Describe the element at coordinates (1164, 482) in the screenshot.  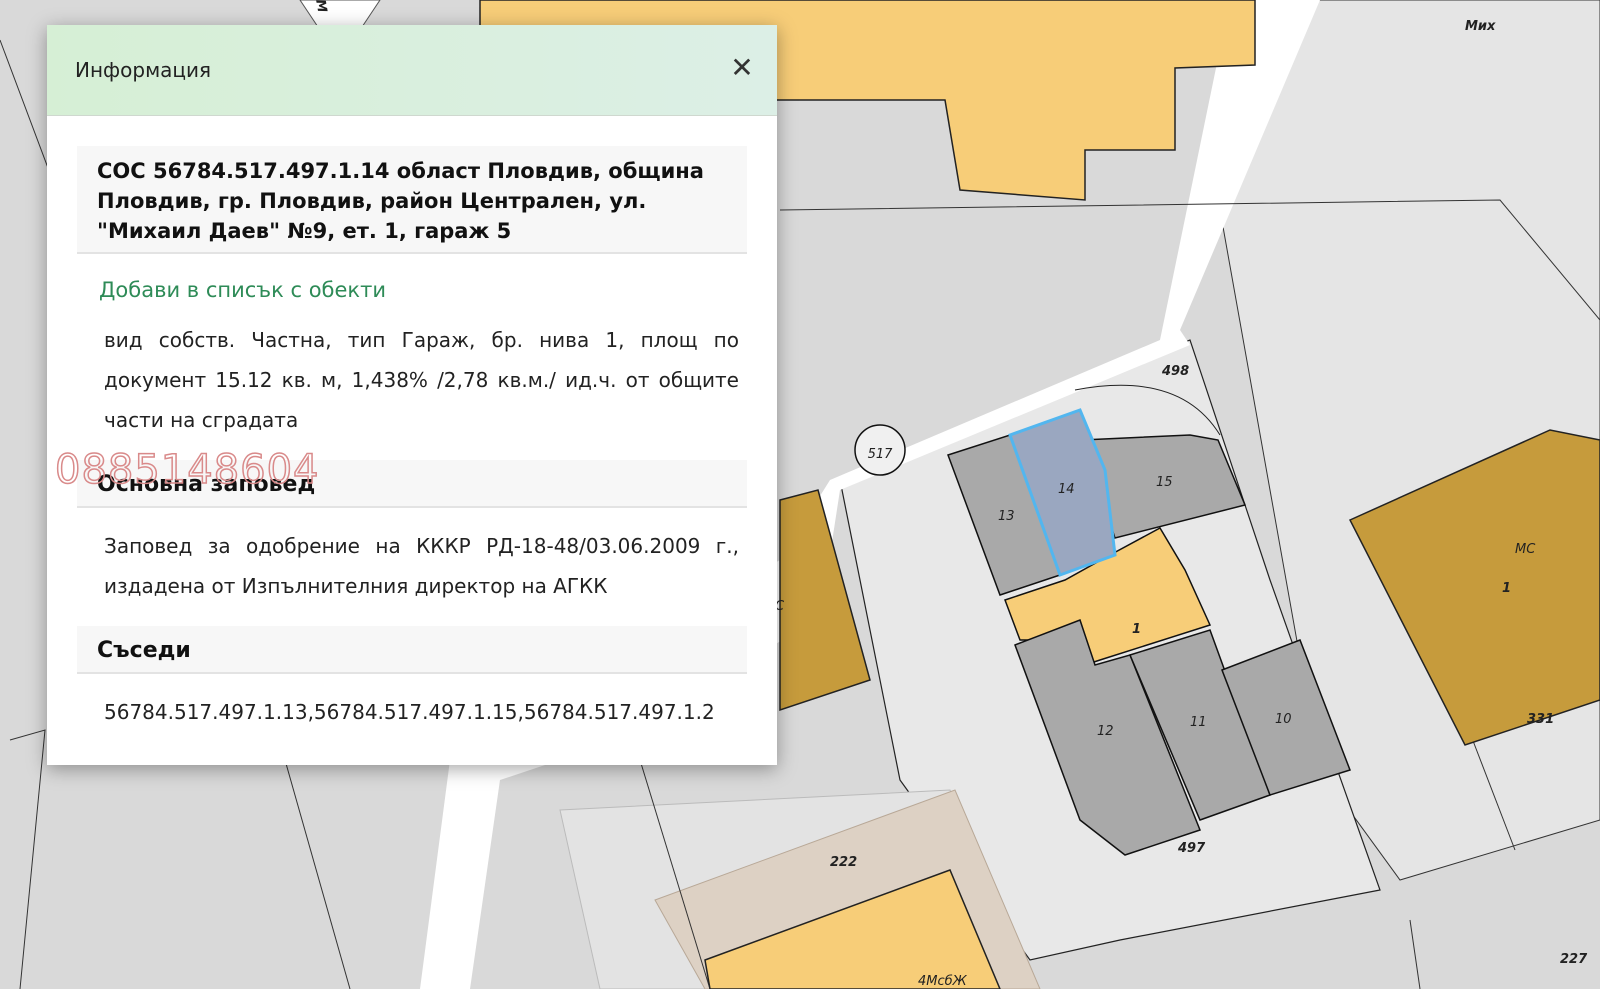
I see `label-15: 15` at that location.